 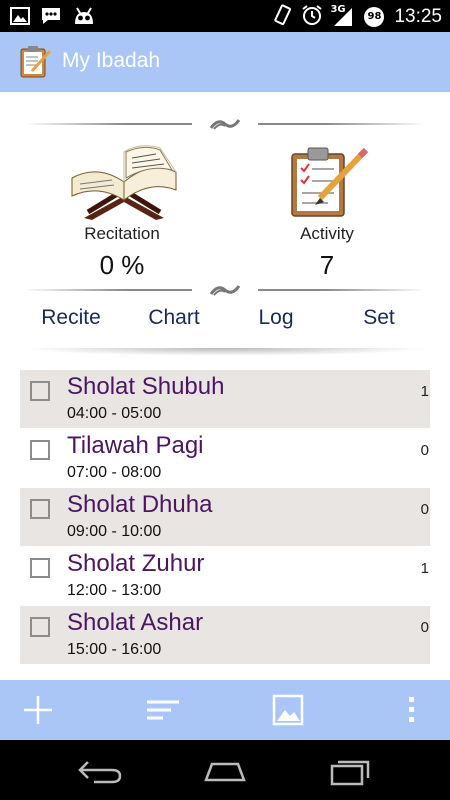 What do you see at coordinates (225, 322) in the screenshot?
I see `nav-row: Recite Chart Log Set` at bounding box center [225, 322].